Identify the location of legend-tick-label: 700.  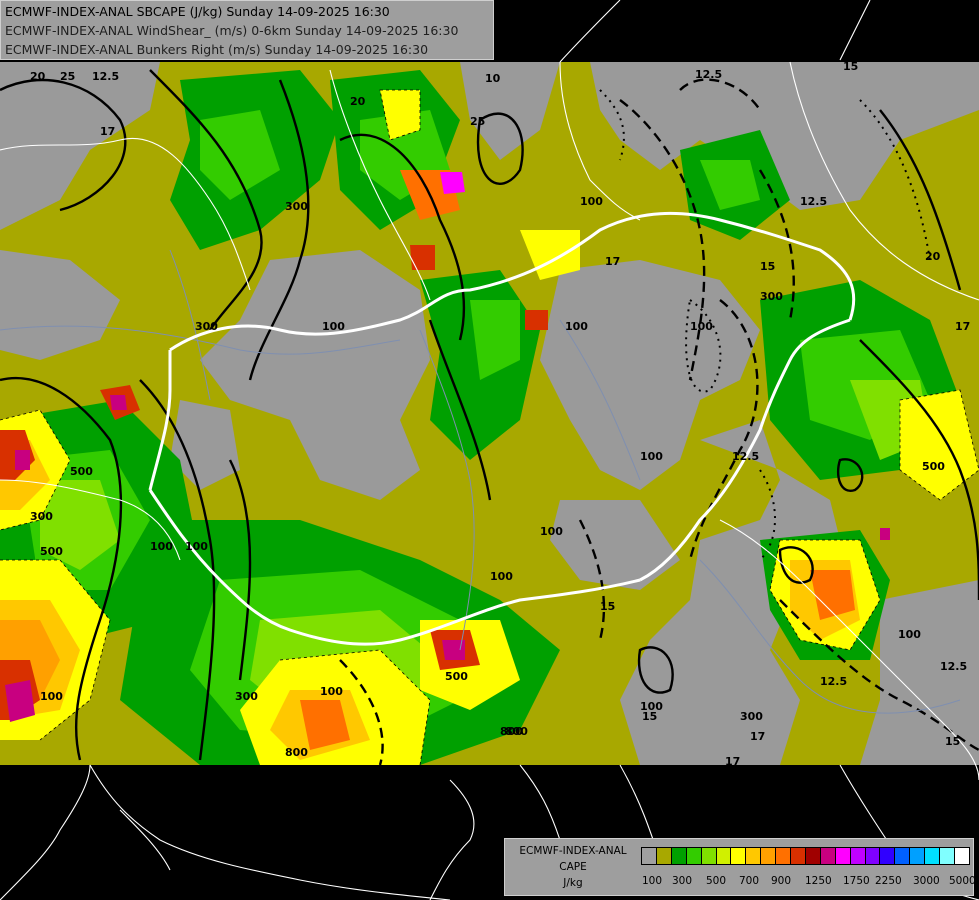
(749, 881).